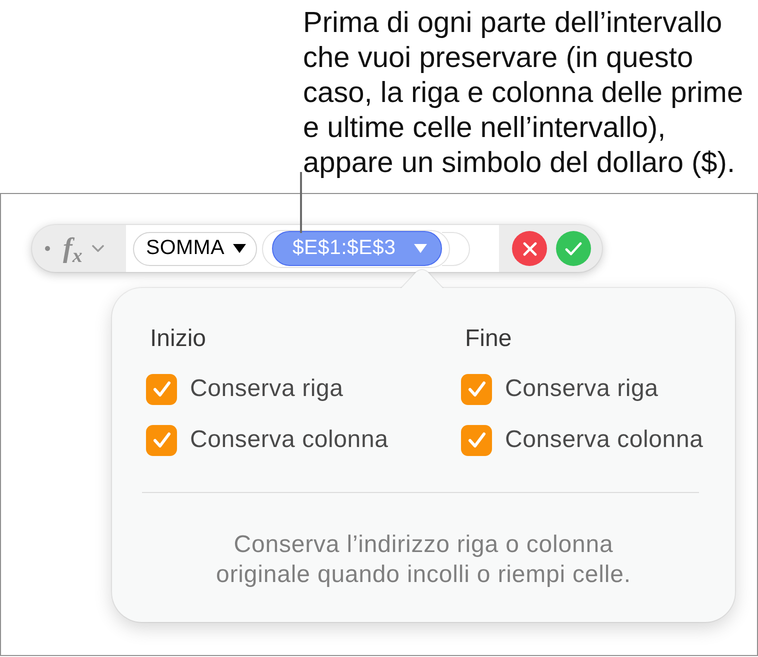 The image size is (758, 657). I want to click on formula-input-field: SOMMA $E$1:$E$3, so click(312, 248).